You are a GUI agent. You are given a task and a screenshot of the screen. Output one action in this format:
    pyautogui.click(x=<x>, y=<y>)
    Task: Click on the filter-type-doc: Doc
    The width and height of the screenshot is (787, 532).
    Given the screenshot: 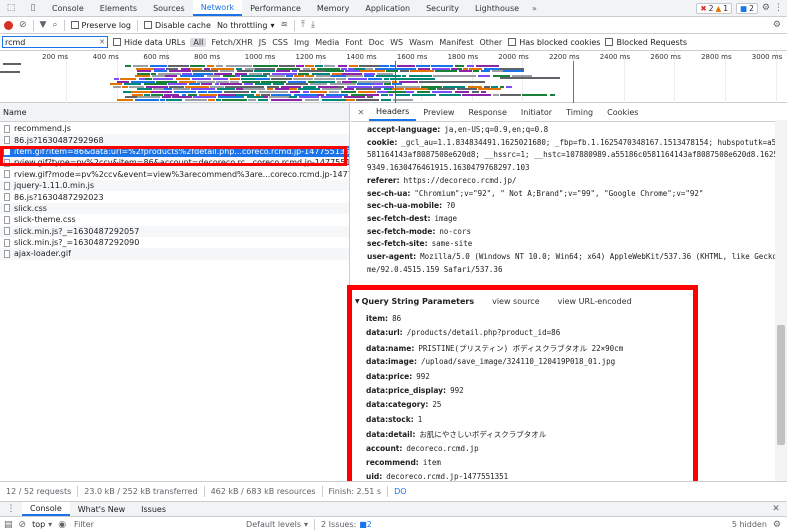 What is the action you would take?
    pyautogui.click(x=376, y=42)
    